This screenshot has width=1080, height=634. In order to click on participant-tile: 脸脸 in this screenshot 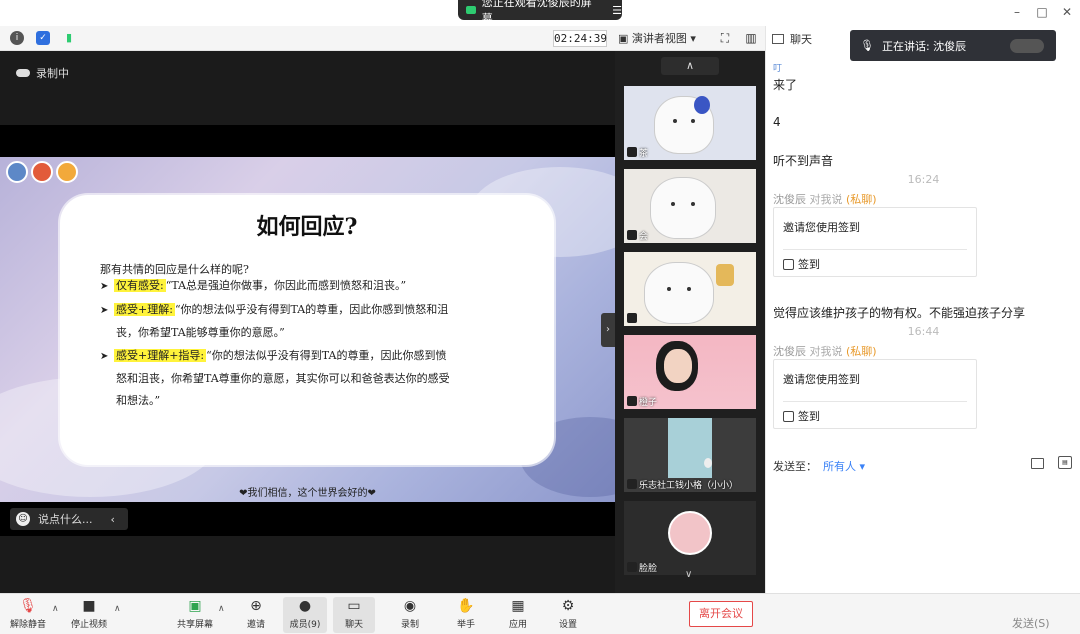, I will do `click(690, 538)`.